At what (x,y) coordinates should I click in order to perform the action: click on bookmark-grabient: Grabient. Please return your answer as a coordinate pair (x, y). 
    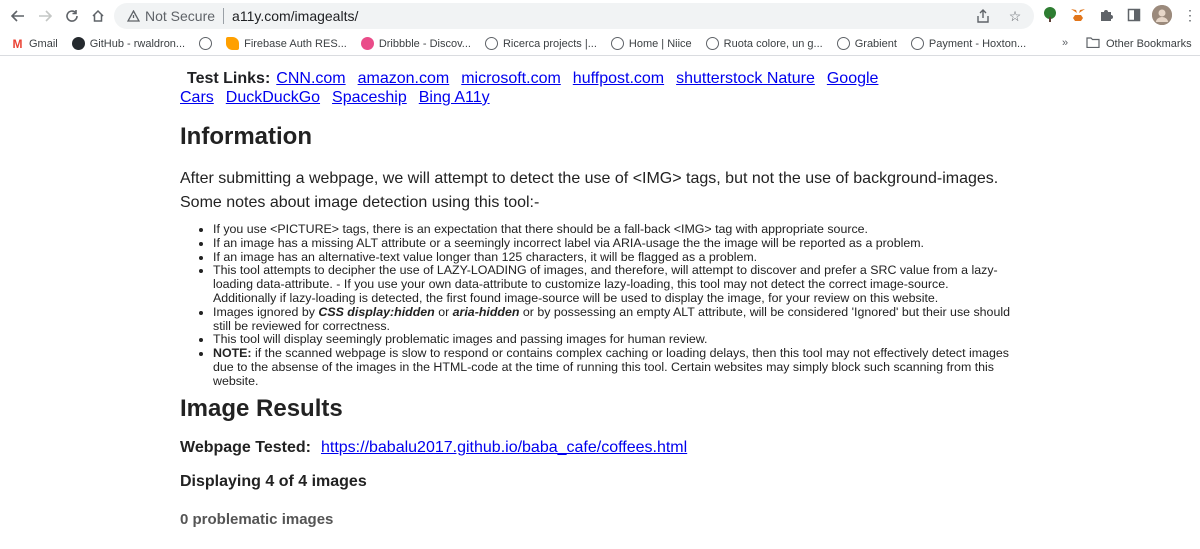
    Looking at the image, I should click on (867, 44).